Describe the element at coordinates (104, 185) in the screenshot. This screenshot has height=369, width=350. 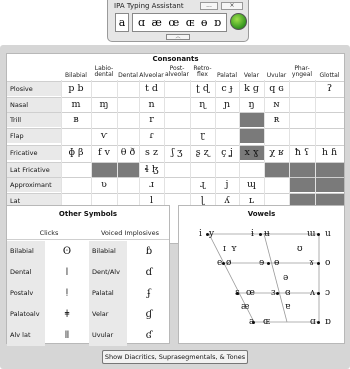
I see `consonant-symbol: ʋ` at that location.